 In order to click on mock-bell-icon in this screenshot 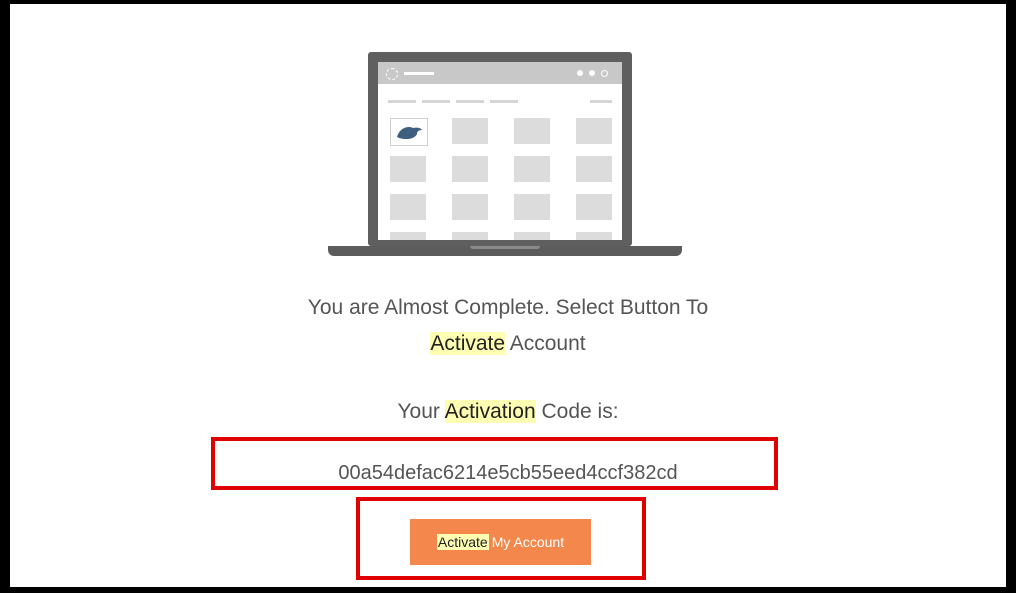, I will do `click(580, 73)`.